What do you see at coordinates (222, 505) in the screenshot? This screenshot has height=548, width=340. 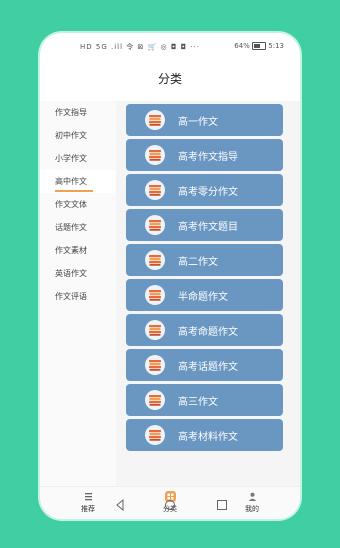 I see `recents-icon` at bounding box center [222, 505].